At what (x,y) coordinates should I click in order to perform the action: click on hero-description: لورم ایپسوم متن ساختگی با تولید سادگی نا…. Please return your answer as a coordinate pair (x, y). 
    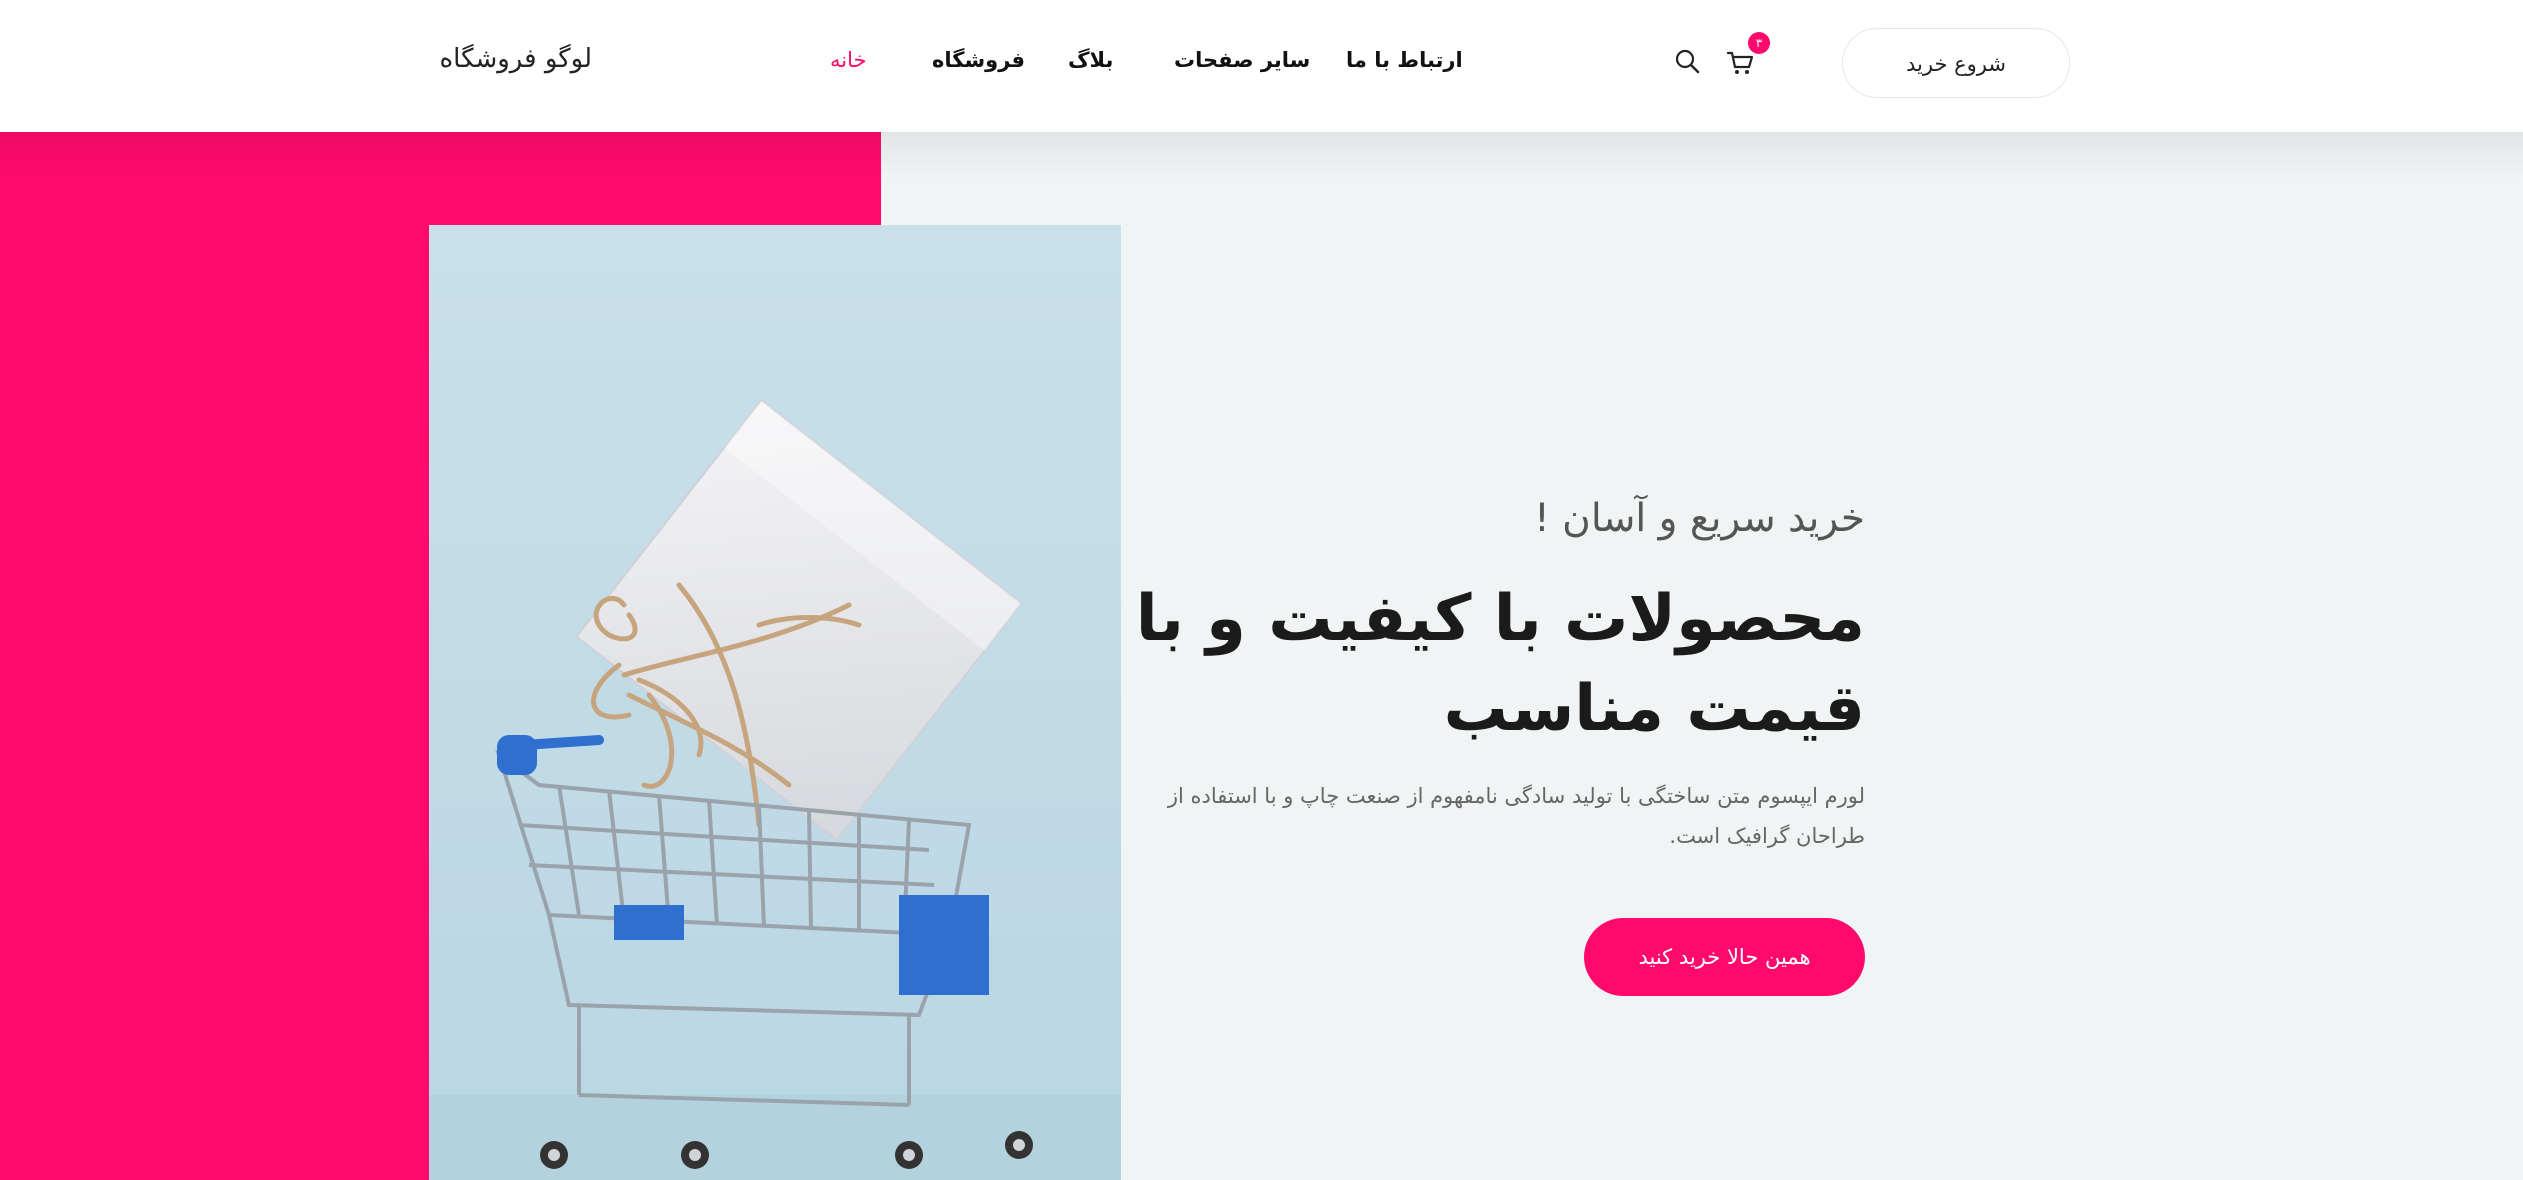
    Looking at the image, I should click on (1516, 816).